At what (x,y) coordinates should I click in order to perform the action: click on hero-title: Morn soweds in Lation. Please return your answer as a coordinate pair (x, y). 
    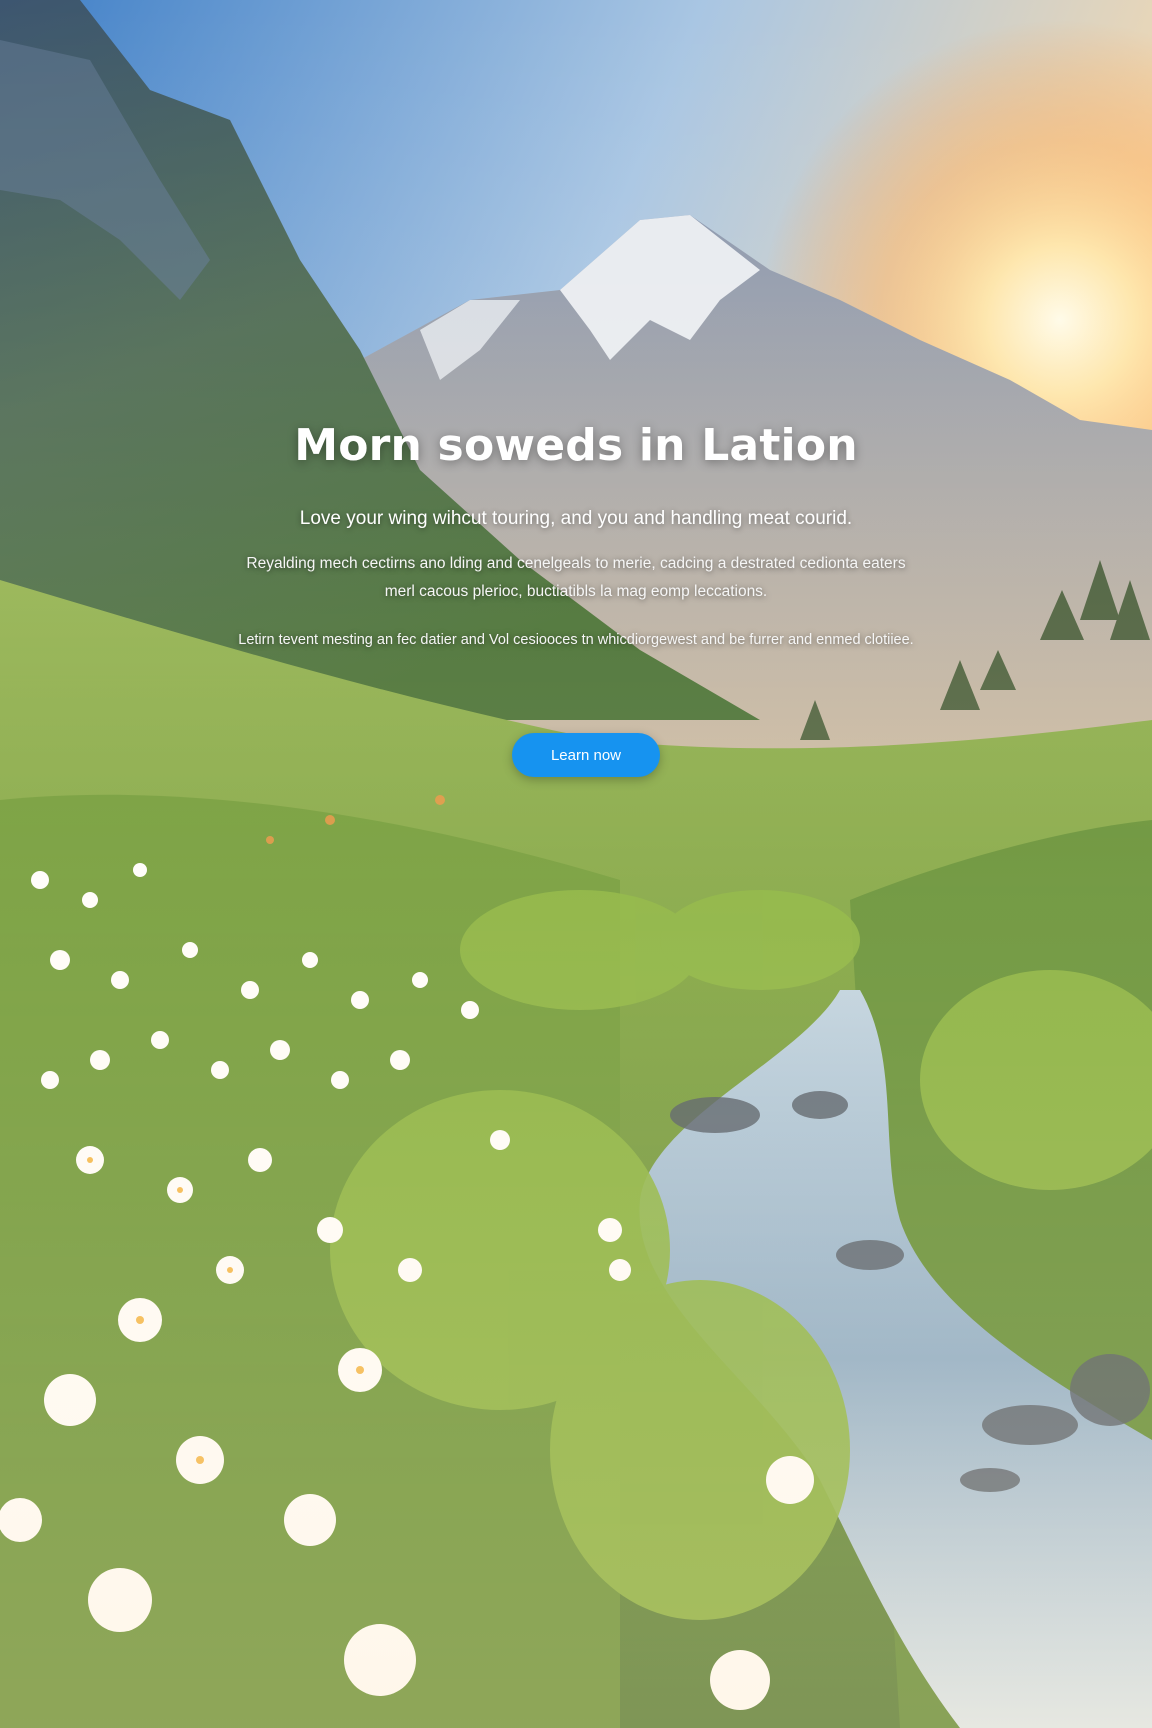
    Looking at the image, I should click on (576, 445).